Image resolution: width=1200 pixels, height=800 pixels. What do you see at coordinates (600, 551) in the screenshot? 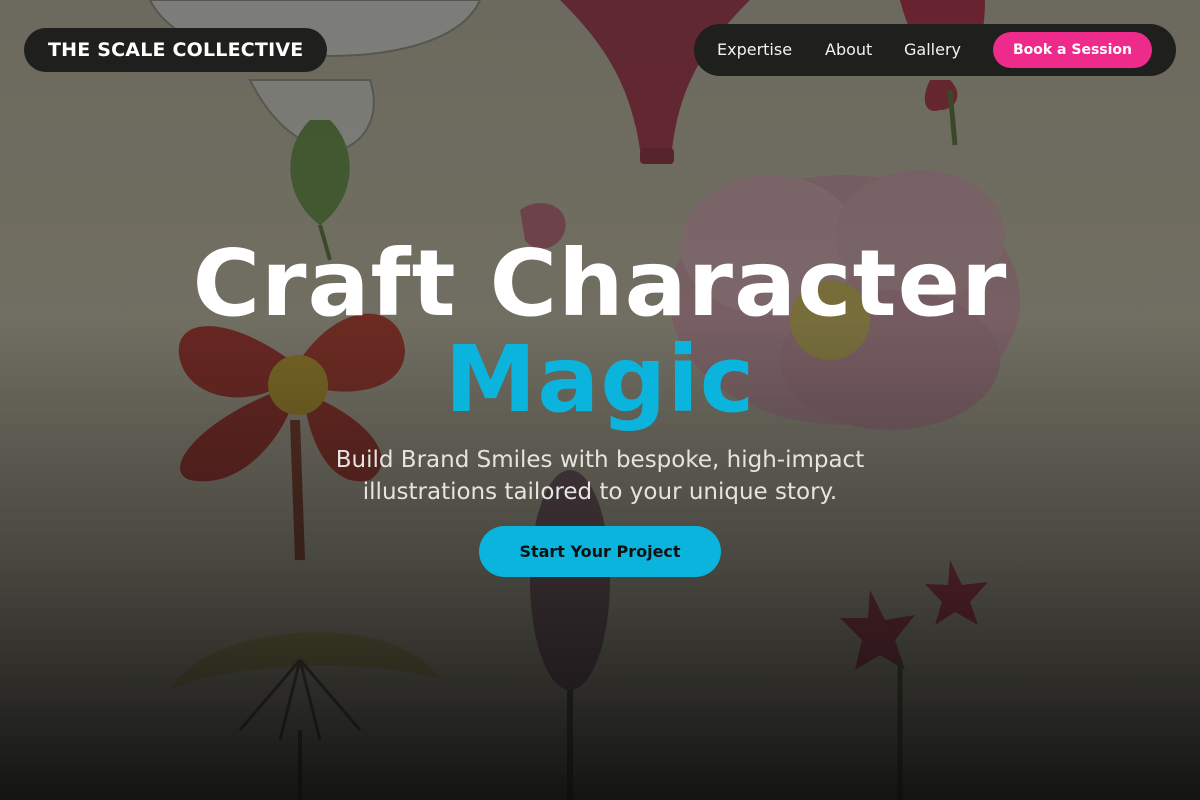
I see `start-project-button: Start Your Project` at bounding box center [600, 551].